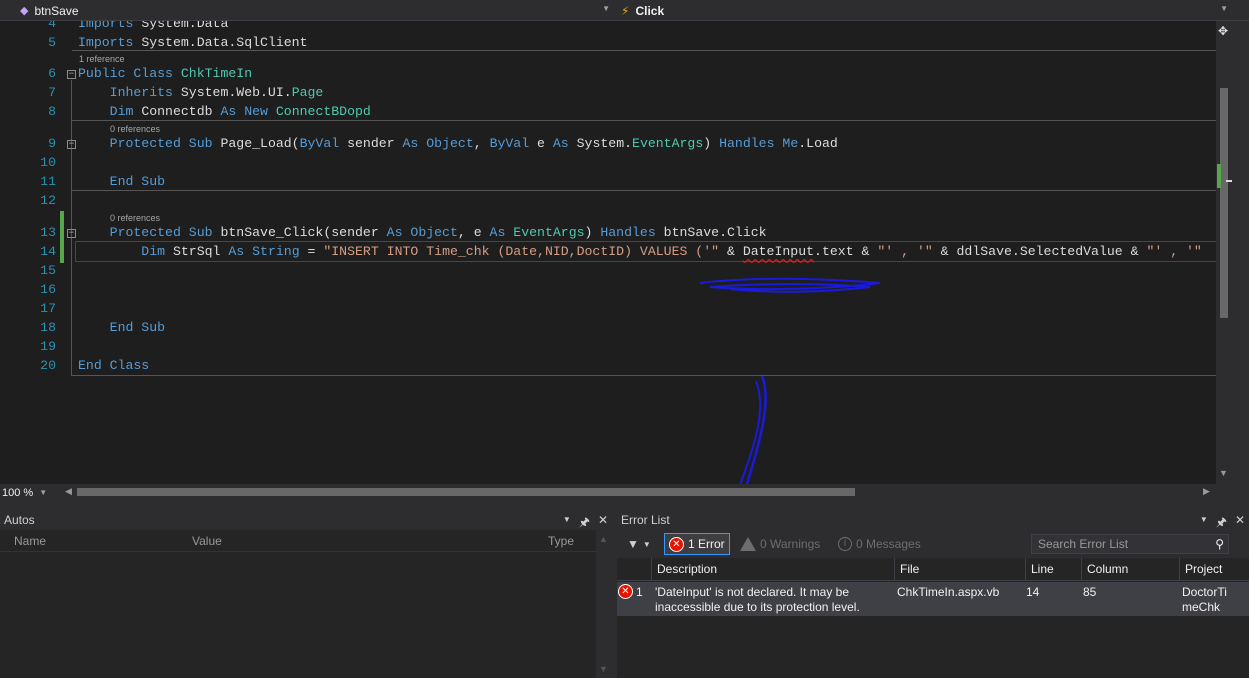 Image resolution: width=1249 pixels, height=678 pixels. Describe the element at coordinates (71, 233) in the screenshot. I see `collapse-btnsave-icon: −` at that location.